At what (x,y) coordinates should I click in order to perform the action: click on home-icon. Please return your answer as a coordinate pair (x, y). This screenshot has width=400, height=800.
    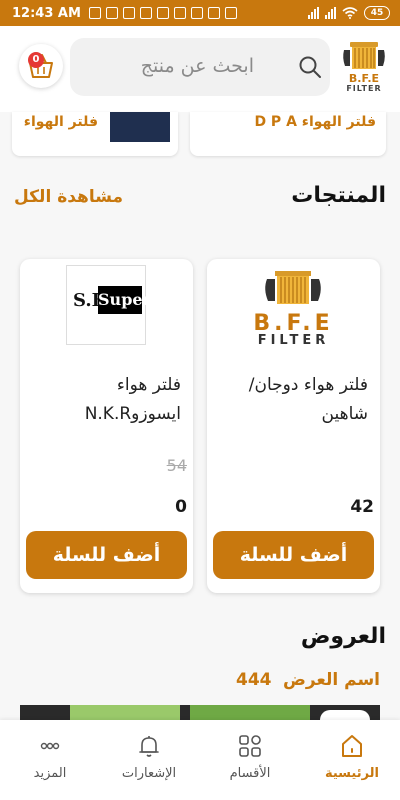
    Looking at the image, I should click on (352, 746).